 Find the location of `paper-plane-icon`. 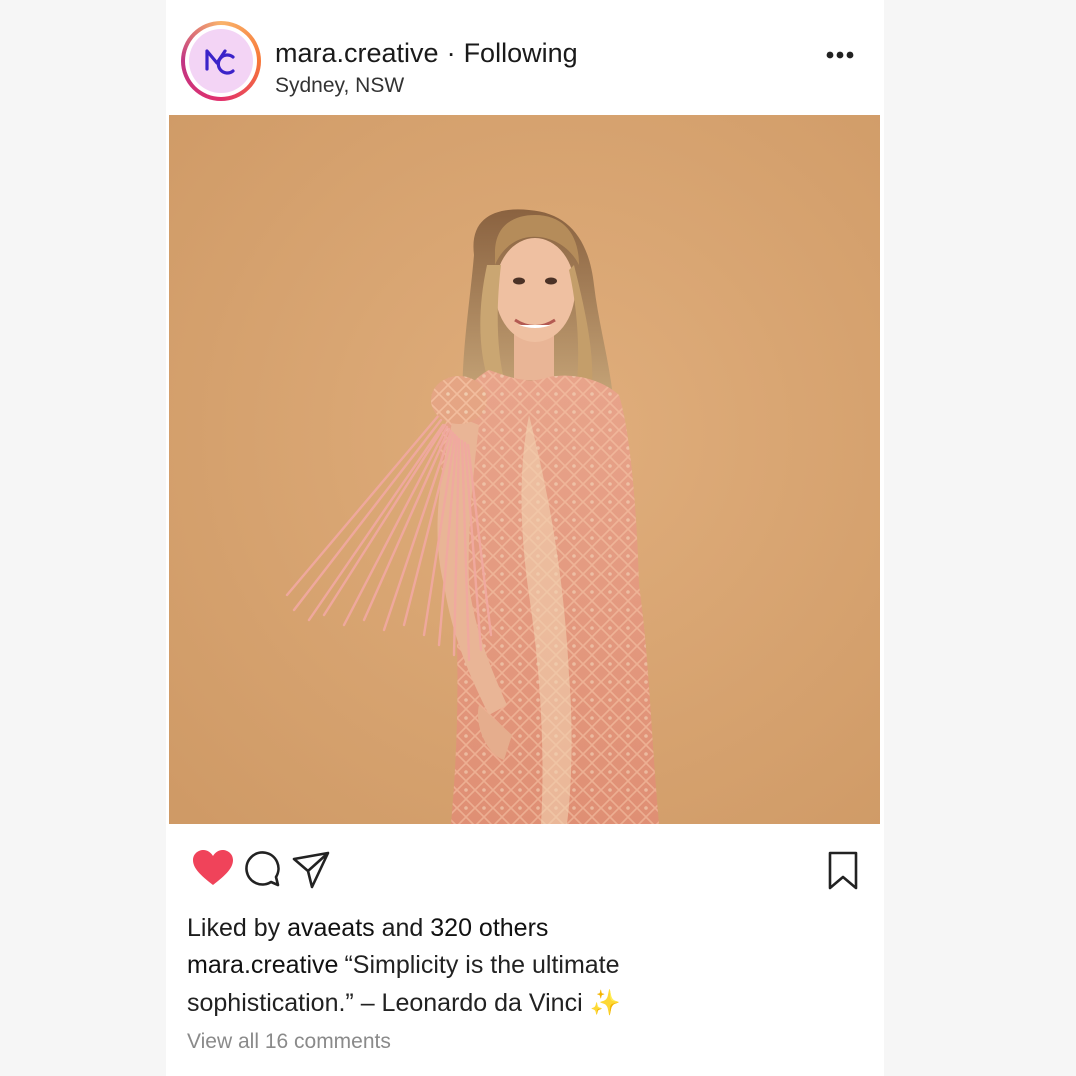

paper-plane-icon is located at coordinates (311, 870).